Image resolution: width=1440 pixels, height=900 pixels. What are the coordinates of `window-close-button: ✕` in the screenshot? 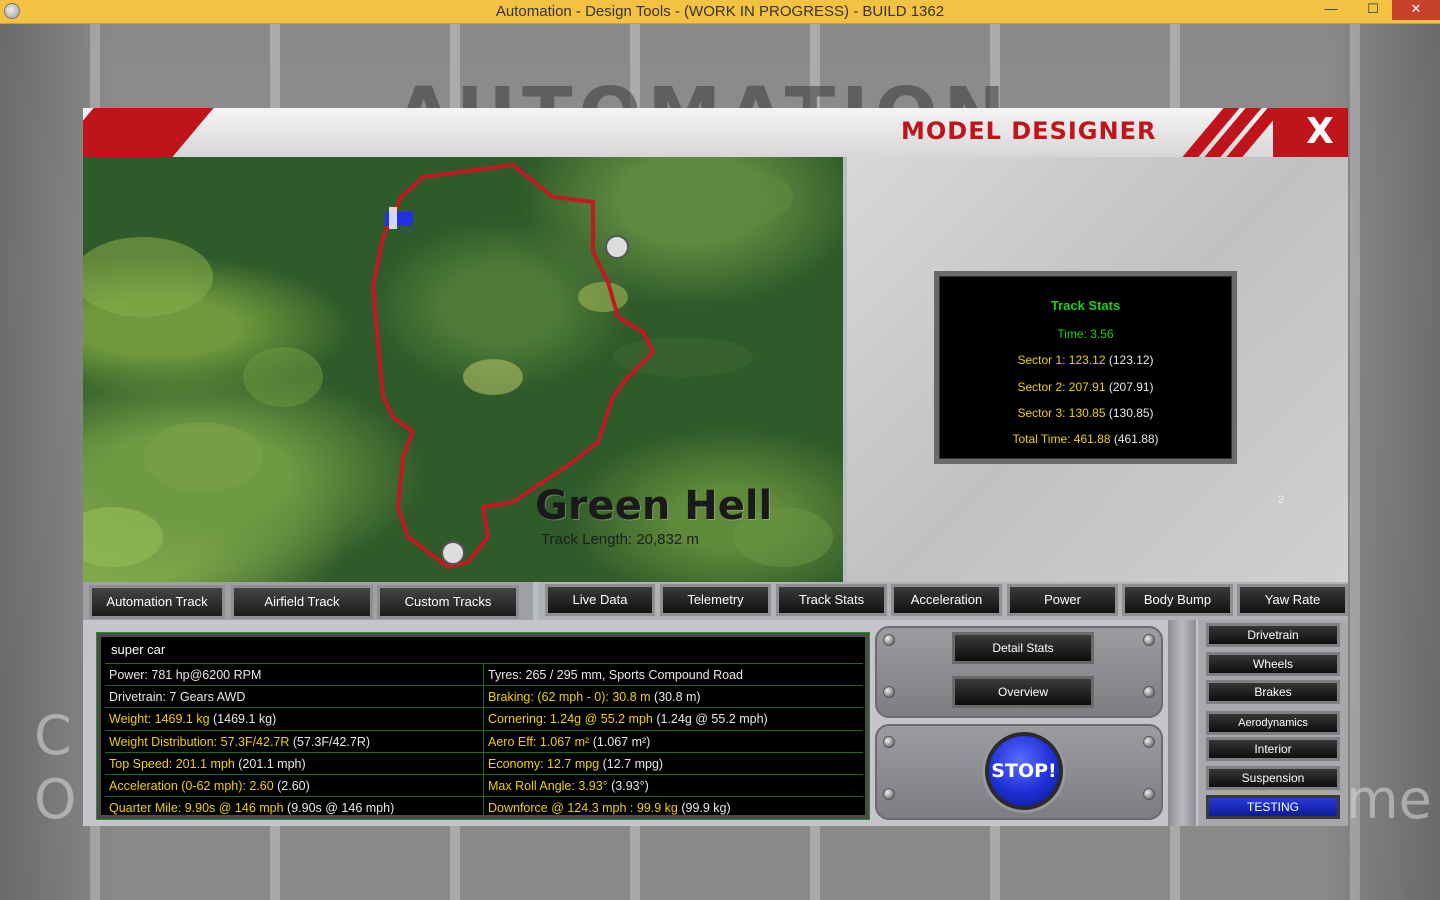 It's located at (1416, 10).